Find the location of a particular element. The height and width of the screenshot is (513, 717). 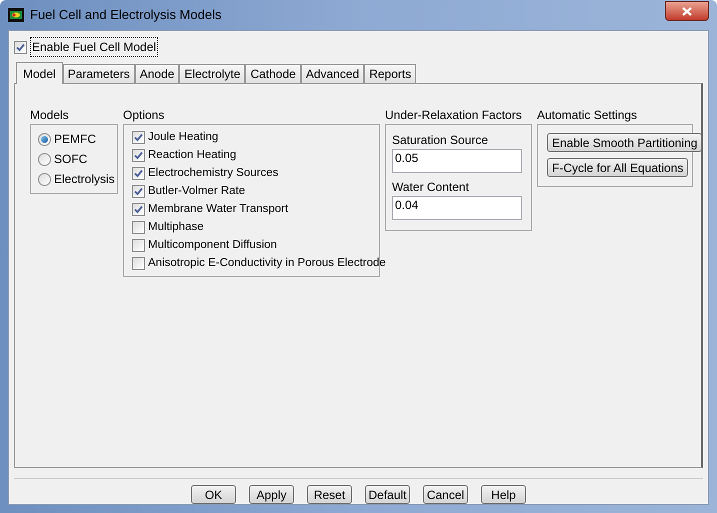

group-title: Models is located at coordinates (50, 115).